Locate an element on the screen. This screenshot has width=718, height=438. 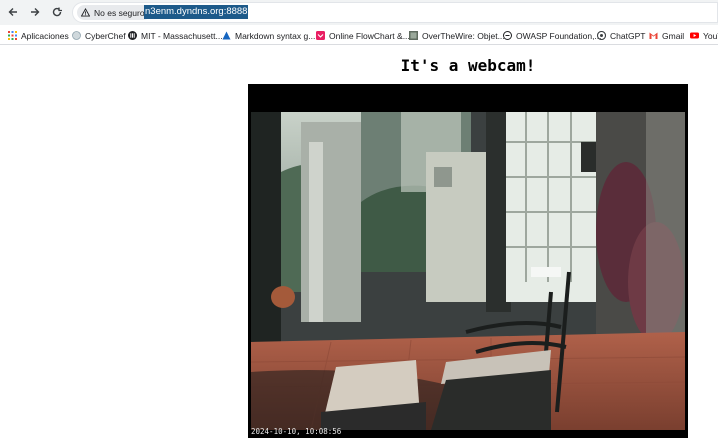
youtube-icon is located at coordinates (694, 35).